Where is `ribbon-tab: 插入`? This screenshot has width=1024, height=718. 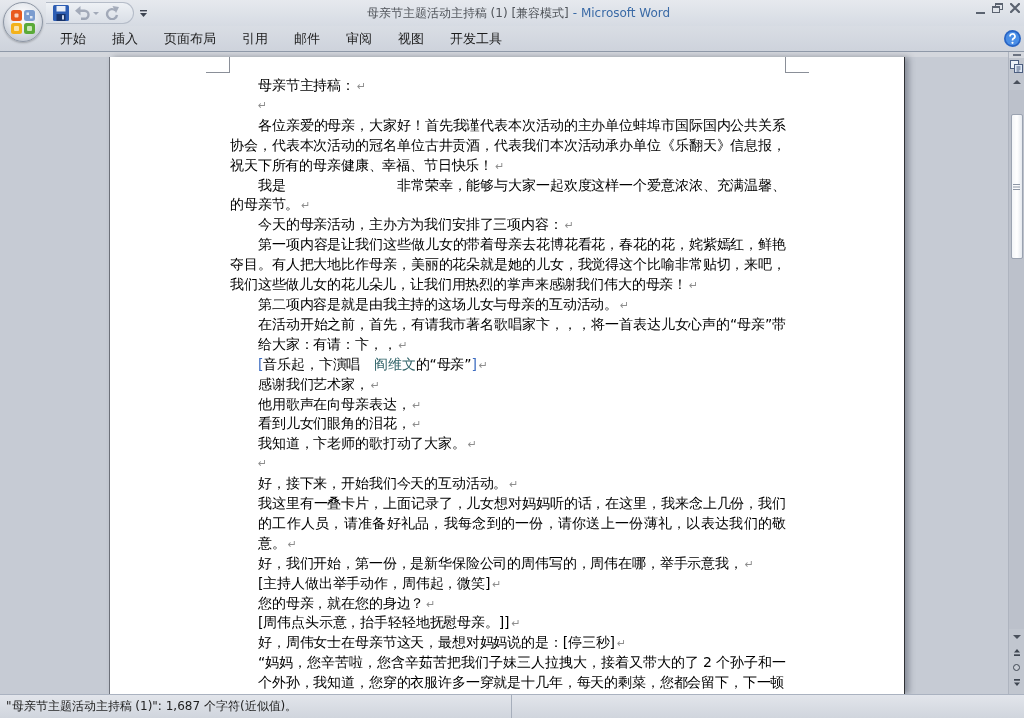 ribbon-tab: 插入 is located at coordinates (125, 38).